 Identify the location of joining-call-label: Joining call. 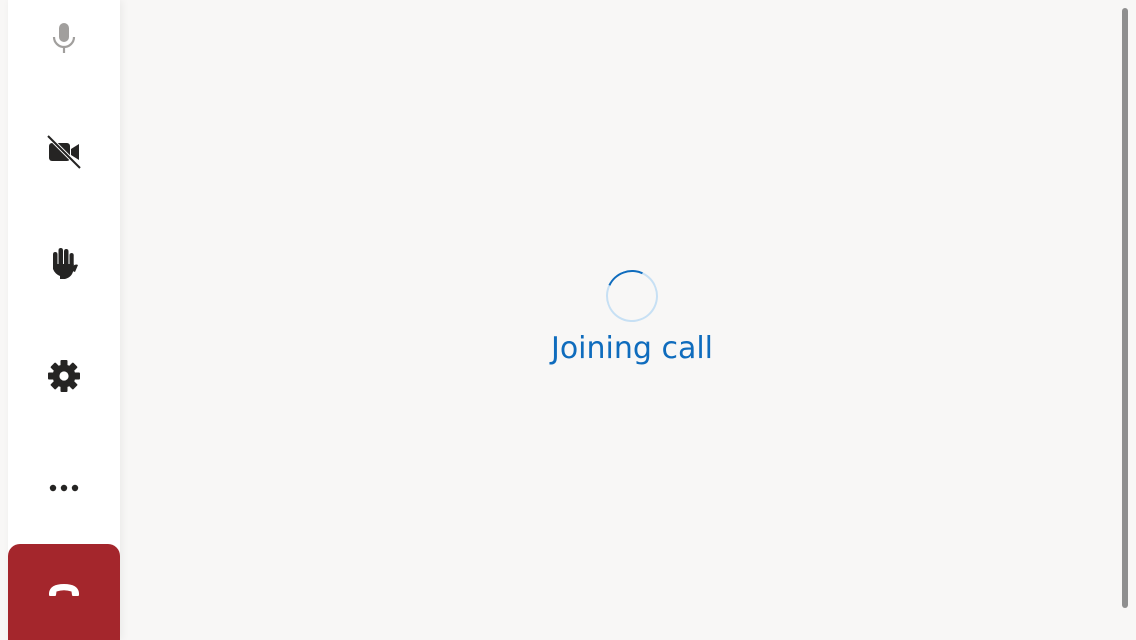
(632, 348).